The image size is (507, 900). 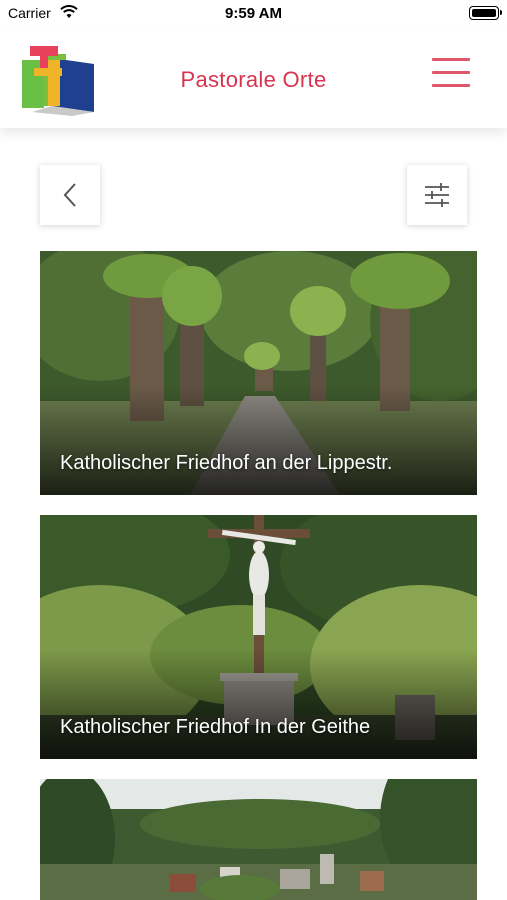 I want to click on hamburger-menu-icon, so click(x=451, y=73).